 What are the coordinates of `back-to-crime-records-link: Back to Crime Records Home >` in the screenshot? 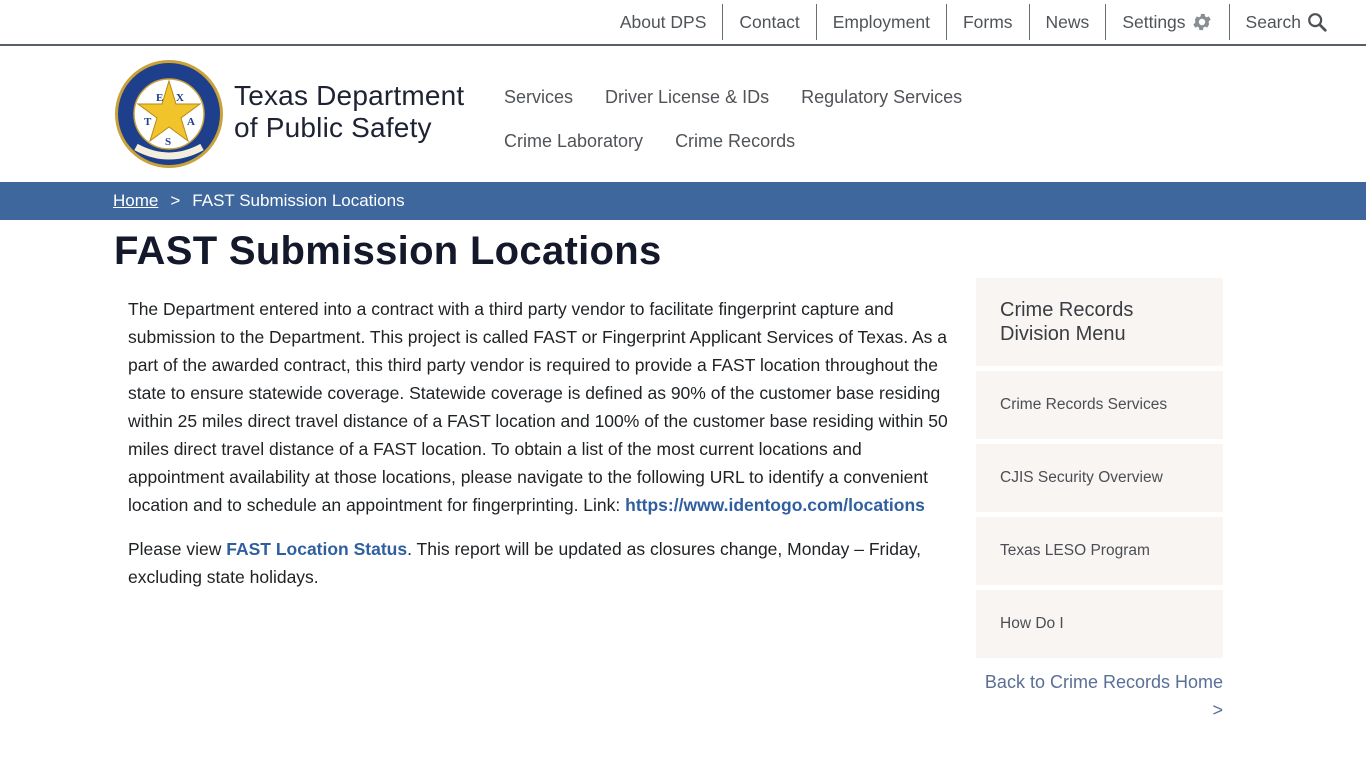 It's located at (1099, 696).